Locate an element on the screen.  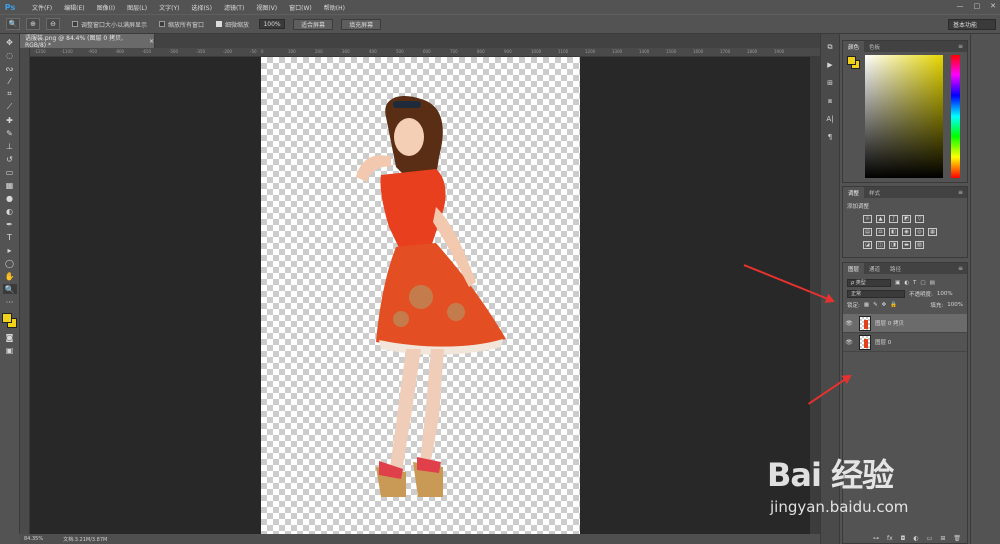
hue-saturation-icon: ▤ is located at coordinates (867, 232).